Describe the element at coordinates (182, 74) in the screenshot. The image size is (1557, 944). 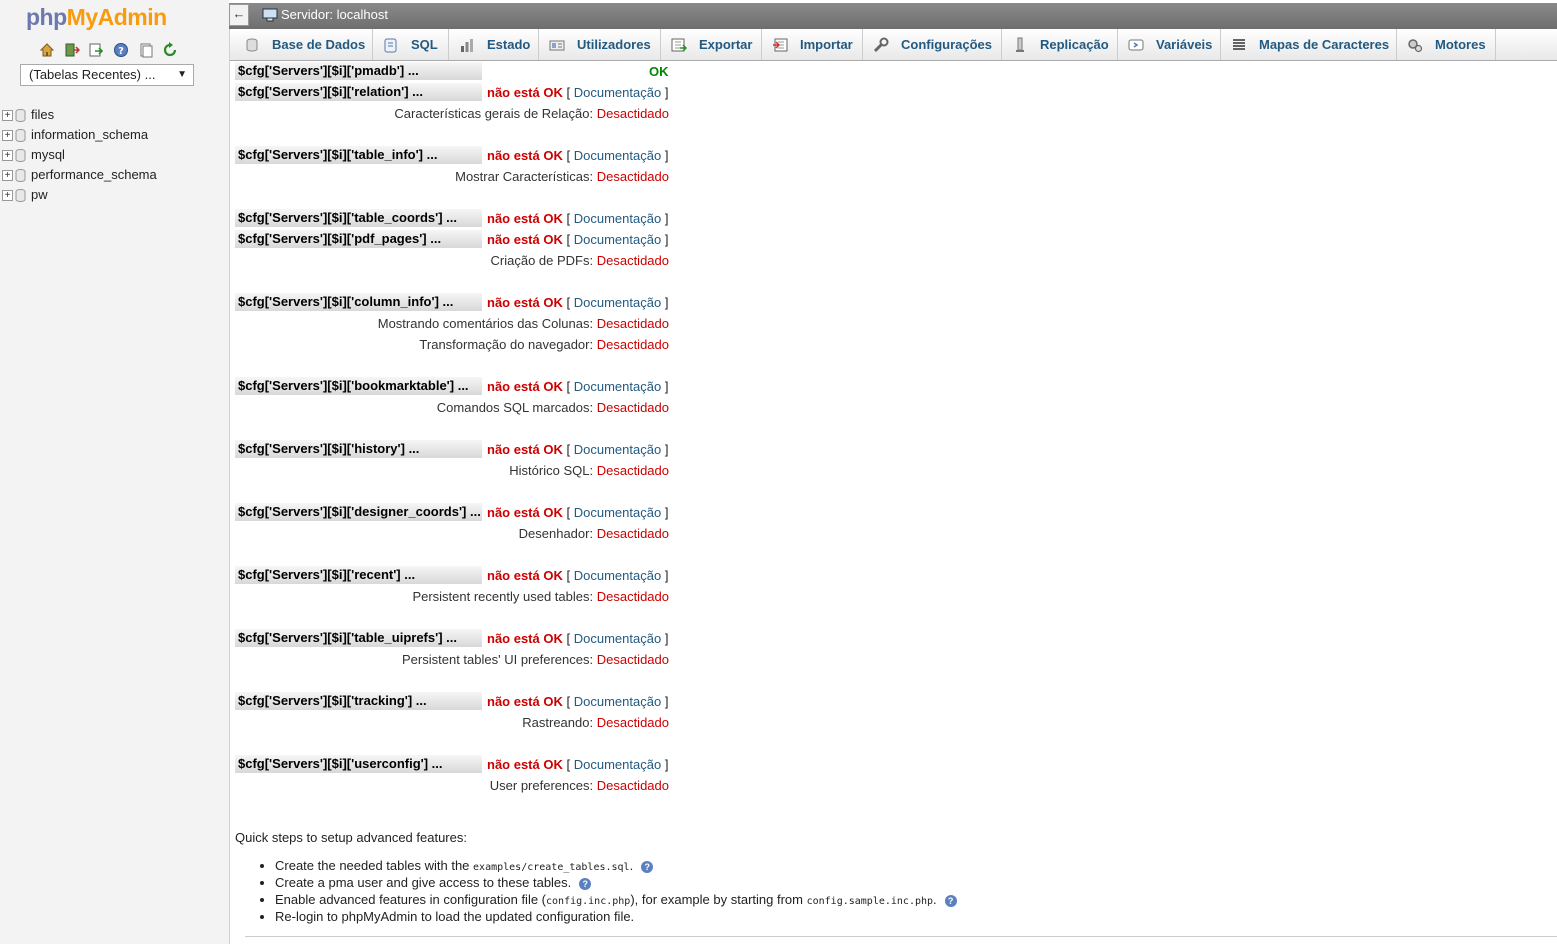
I see `chevron-down-icon: ▼` at that location.